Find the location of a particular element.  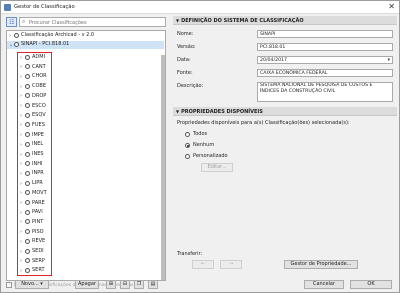

source-label: Fonte: is located at coordinates (185, 73).